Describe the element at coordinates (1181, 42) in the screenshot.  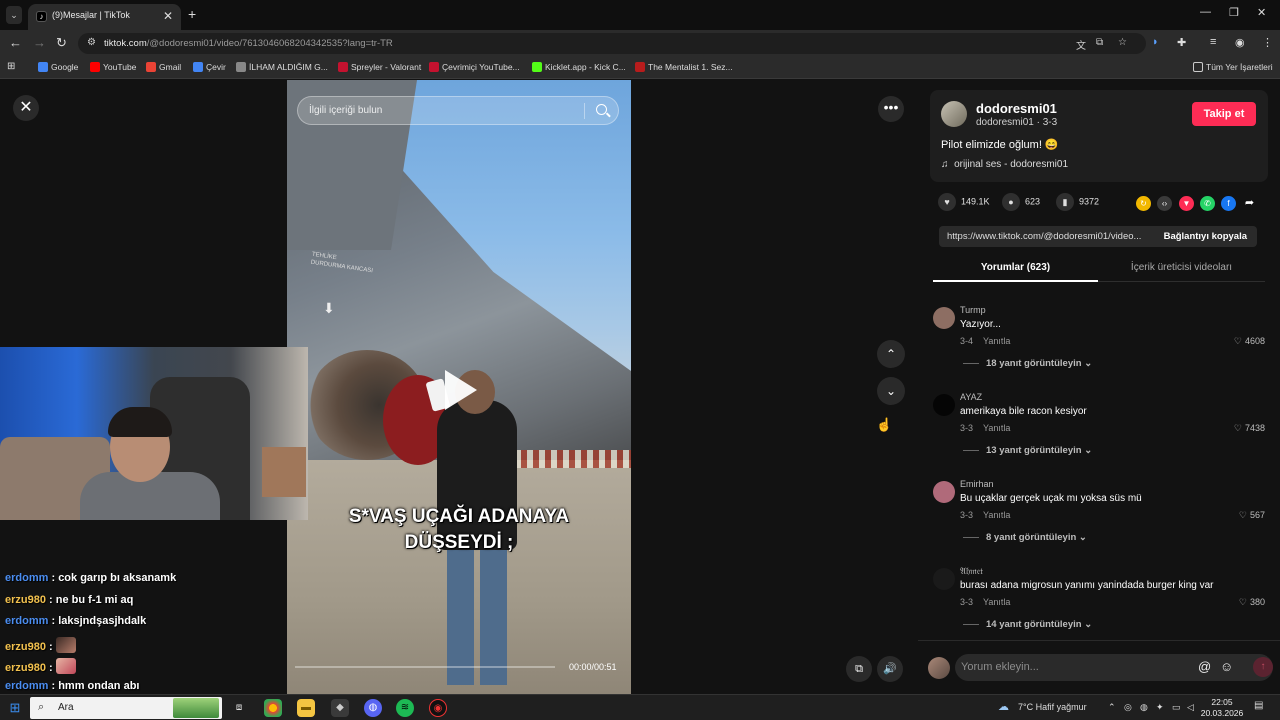
I see `extensions-puzzle-icon: ✚` at that location.